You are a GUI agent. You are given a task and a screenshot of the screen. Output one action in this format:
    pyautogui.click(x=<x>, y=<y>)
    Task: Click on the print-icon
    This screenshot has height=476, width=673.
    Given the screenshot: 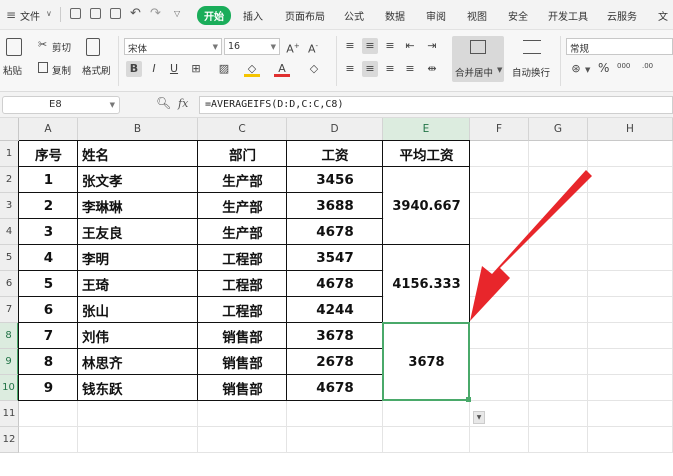 What is the action you would take?
    pyautogui.click(x=95, y=13)
    